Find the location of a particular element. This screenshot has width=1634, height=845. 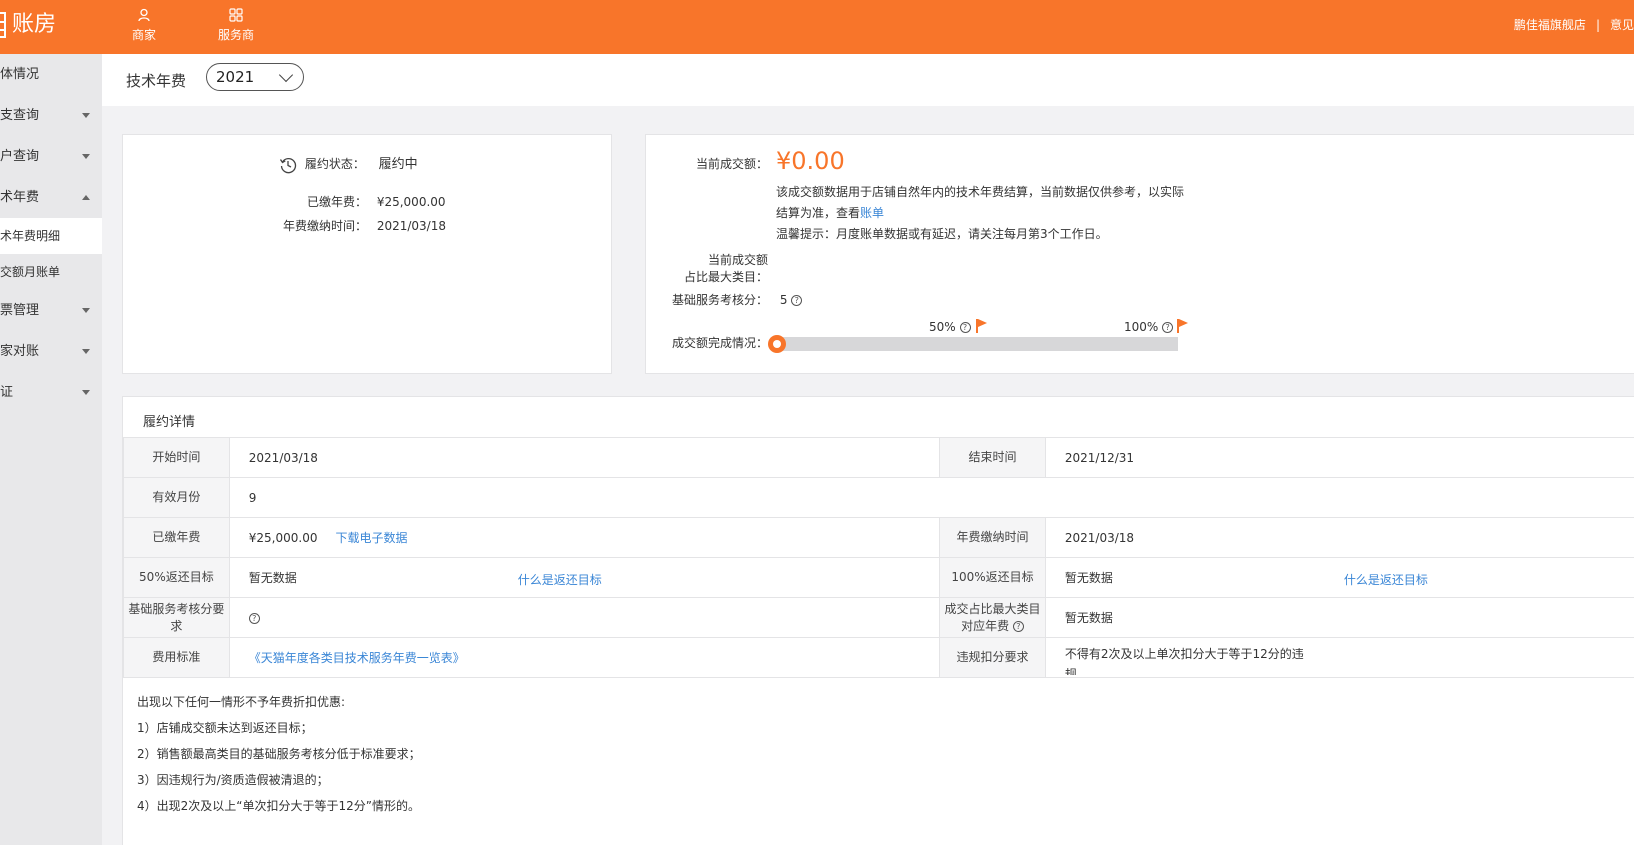

score-req-label-line1: 基础服务考核分要 is located at coordinates (176, 608).